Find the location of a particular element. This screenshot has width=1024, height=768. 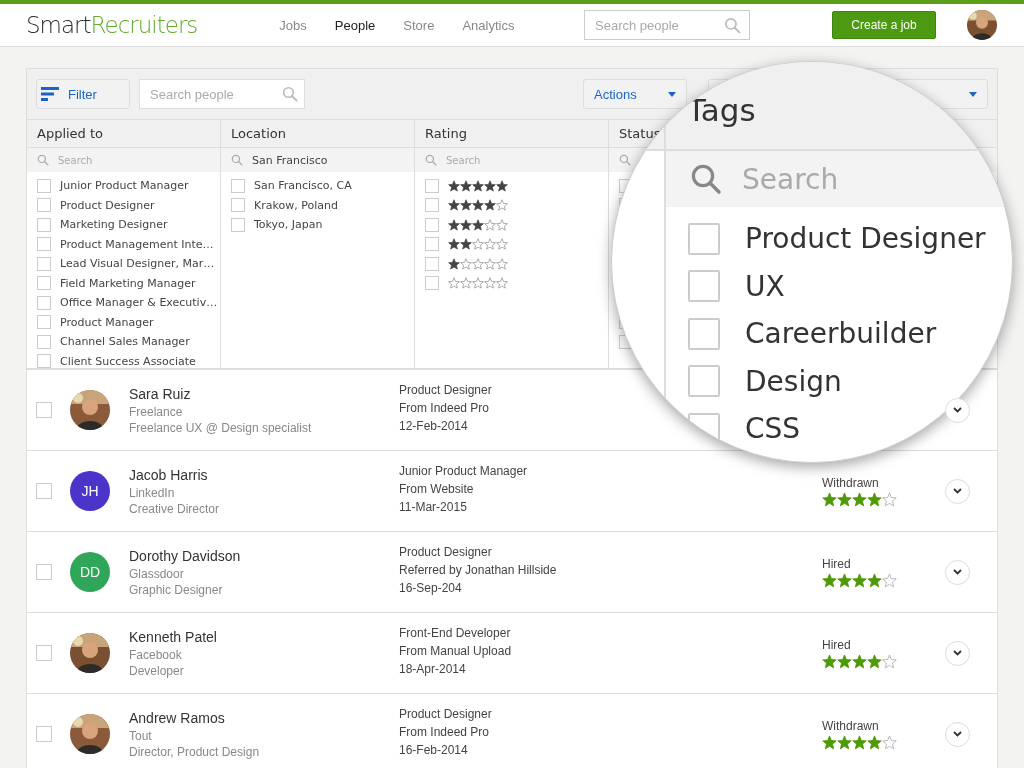

avatar: DD is located at coordinates (90, 572).